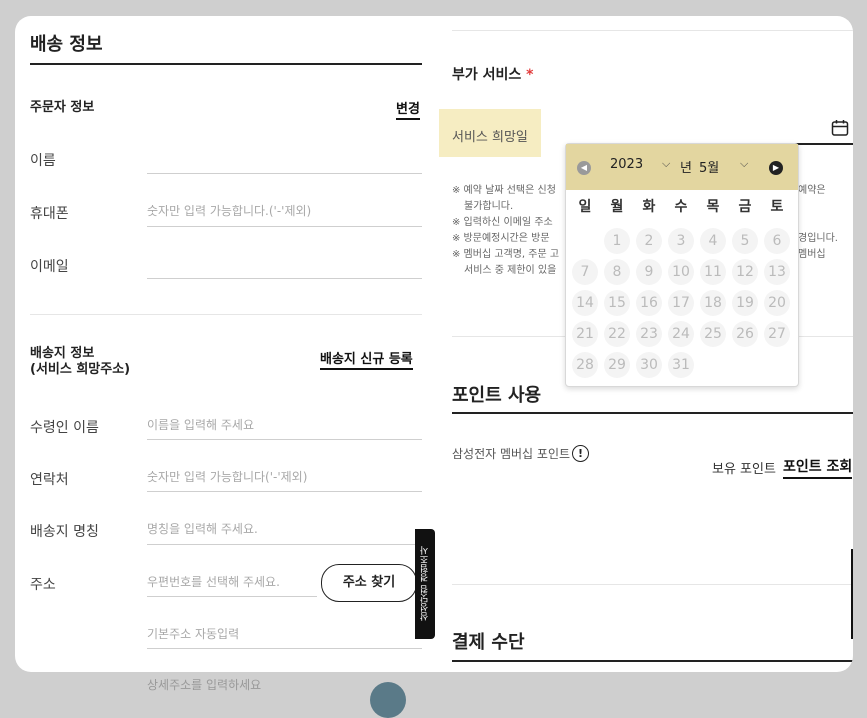  I want to click on weekday-label: 수, so click(681, 207).